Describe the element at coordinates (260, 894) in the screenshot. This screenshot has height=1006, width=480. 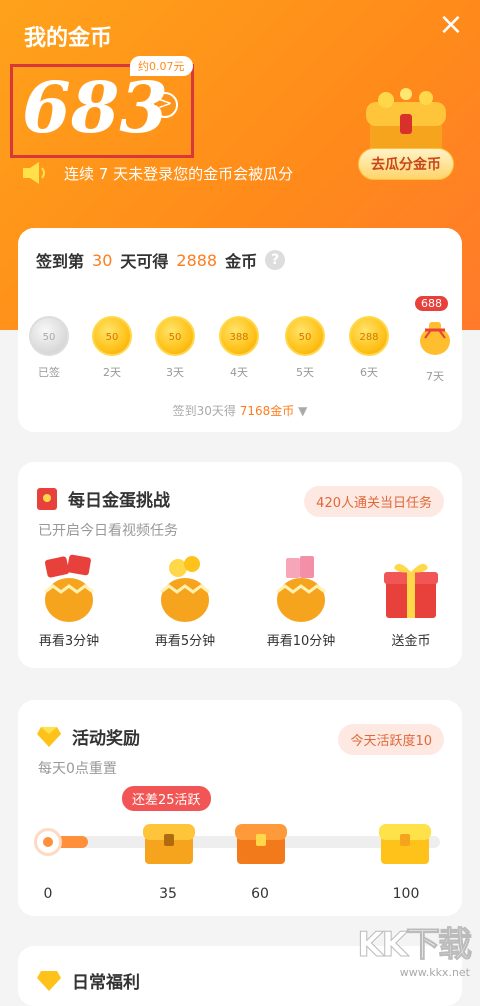
I see `milestone-label: 60` at that location.